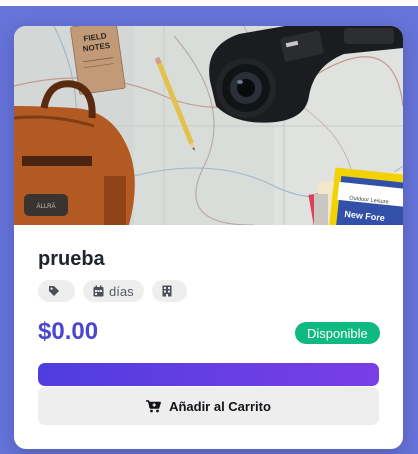  I want to click on accent-bar, so click(208, 374).